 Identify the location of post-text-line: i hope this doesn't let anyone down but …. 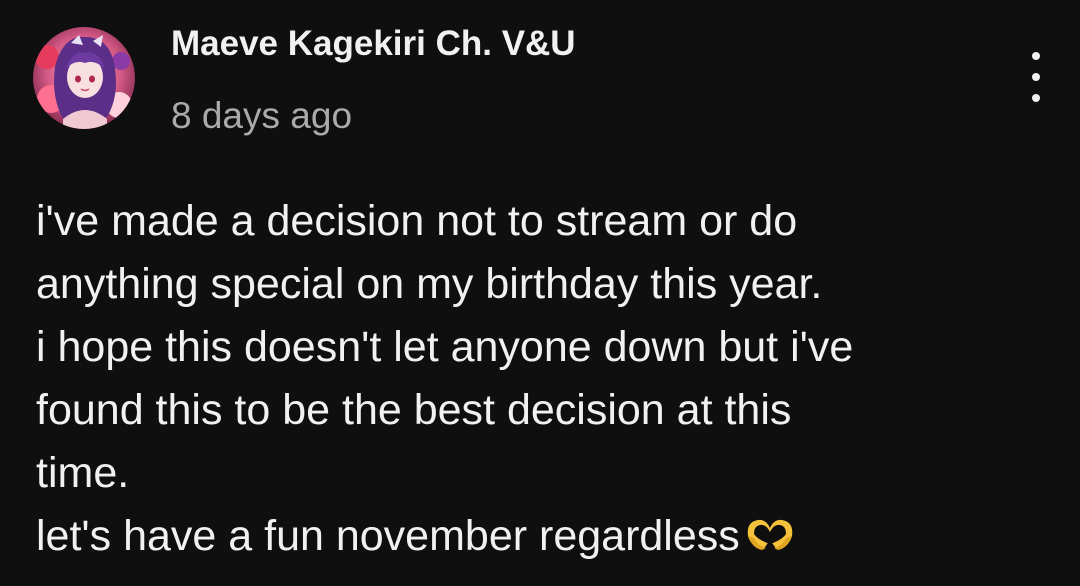
(445, 347).